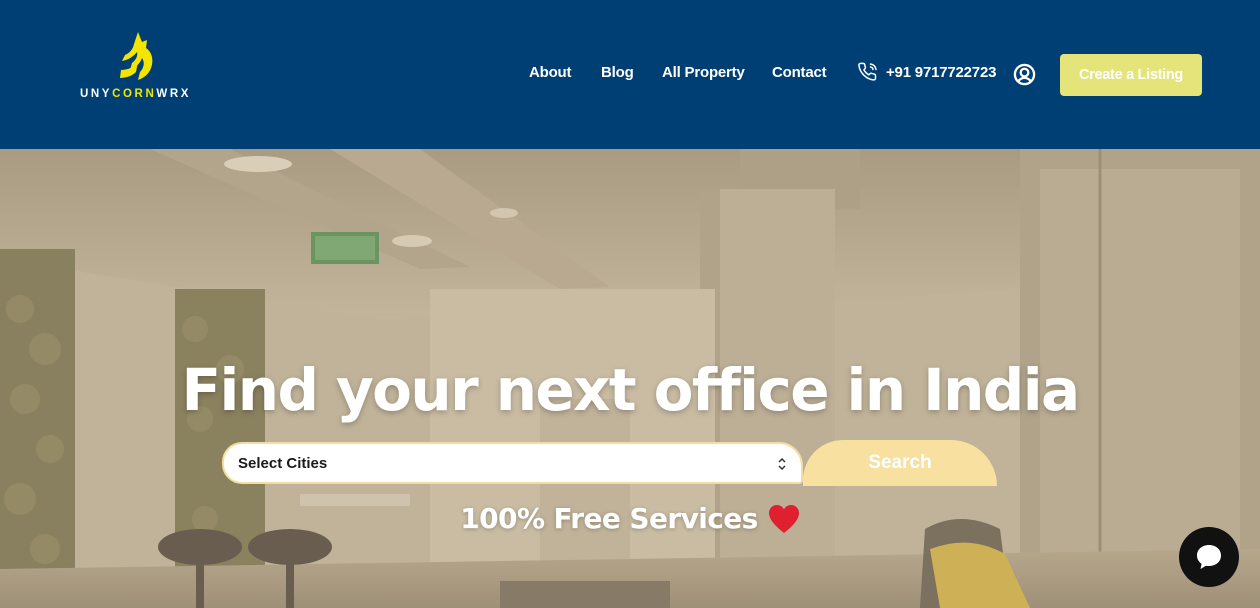 This screenshot has height=608, width=1260. I want to click on nav-link-all-property: All Property, so click(703, 73).